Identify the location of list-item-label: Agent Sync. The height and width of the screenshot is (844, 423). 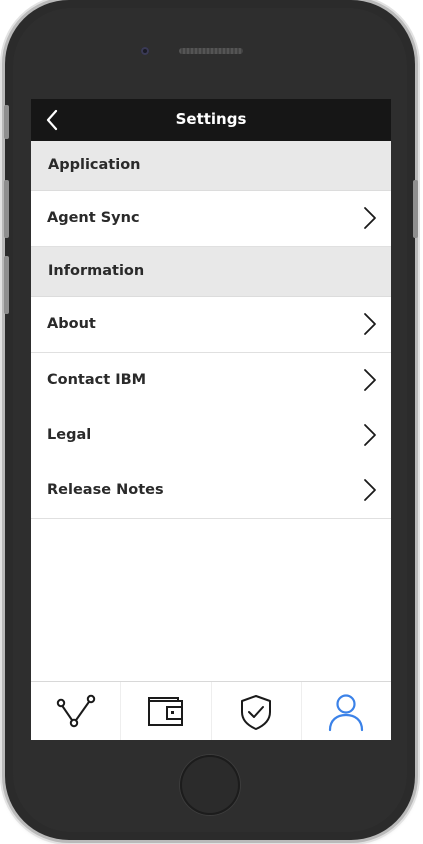
(93, 218).